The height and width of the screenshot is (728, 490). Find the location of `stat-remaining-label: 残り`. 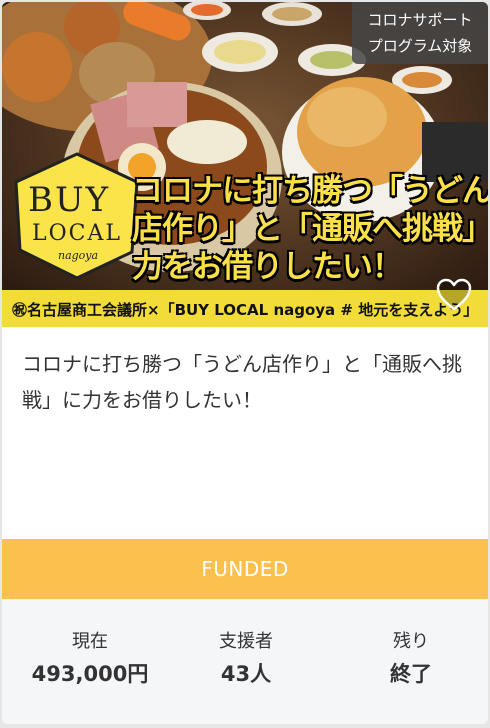

stat-remaining-label: 残り is located at coordinates (411, 641).